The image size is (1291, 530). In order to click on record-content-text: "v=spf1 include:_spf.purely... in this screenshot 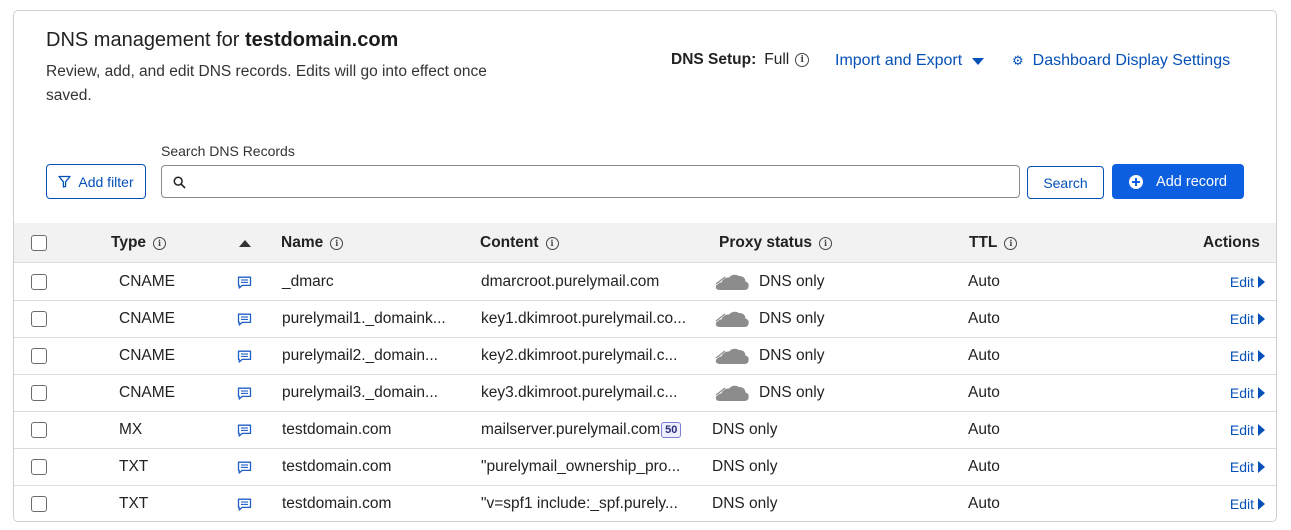, I will do `click(579, 503)`.